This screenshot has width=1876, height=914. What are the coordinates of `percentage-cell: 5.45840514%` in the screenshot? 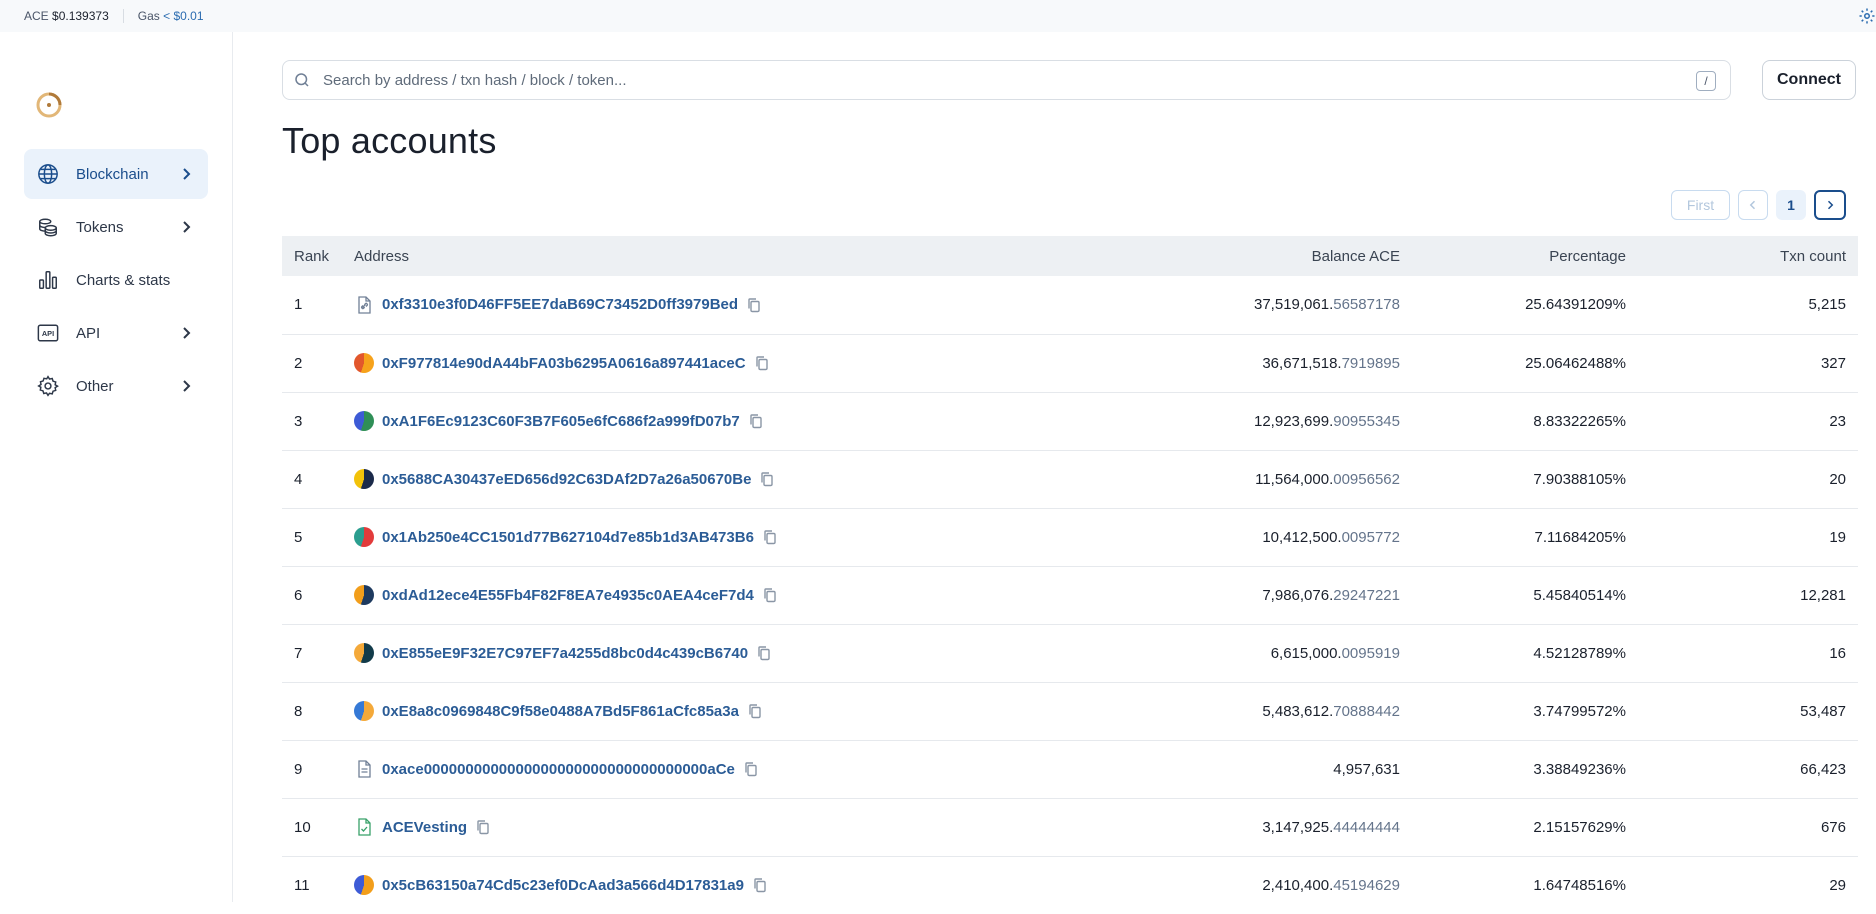 It's located at (1579, 595).